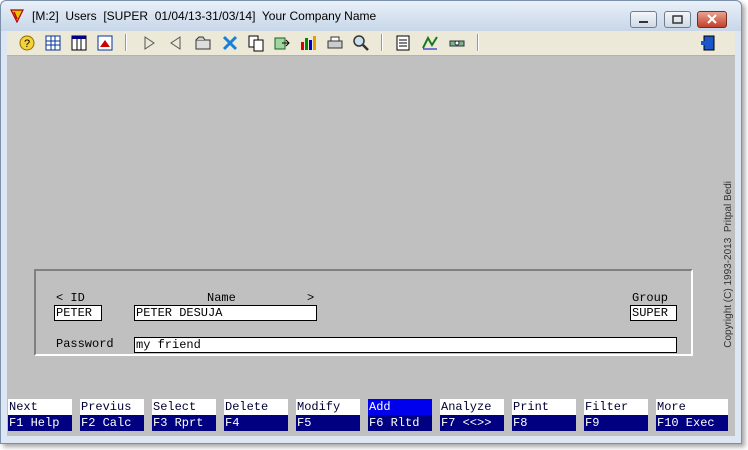 Image resolution: width=748 pixels, height=450 pixels. Describe the element at coordinates (282, 43) in the screenshot. I see `export-icon` at that location.